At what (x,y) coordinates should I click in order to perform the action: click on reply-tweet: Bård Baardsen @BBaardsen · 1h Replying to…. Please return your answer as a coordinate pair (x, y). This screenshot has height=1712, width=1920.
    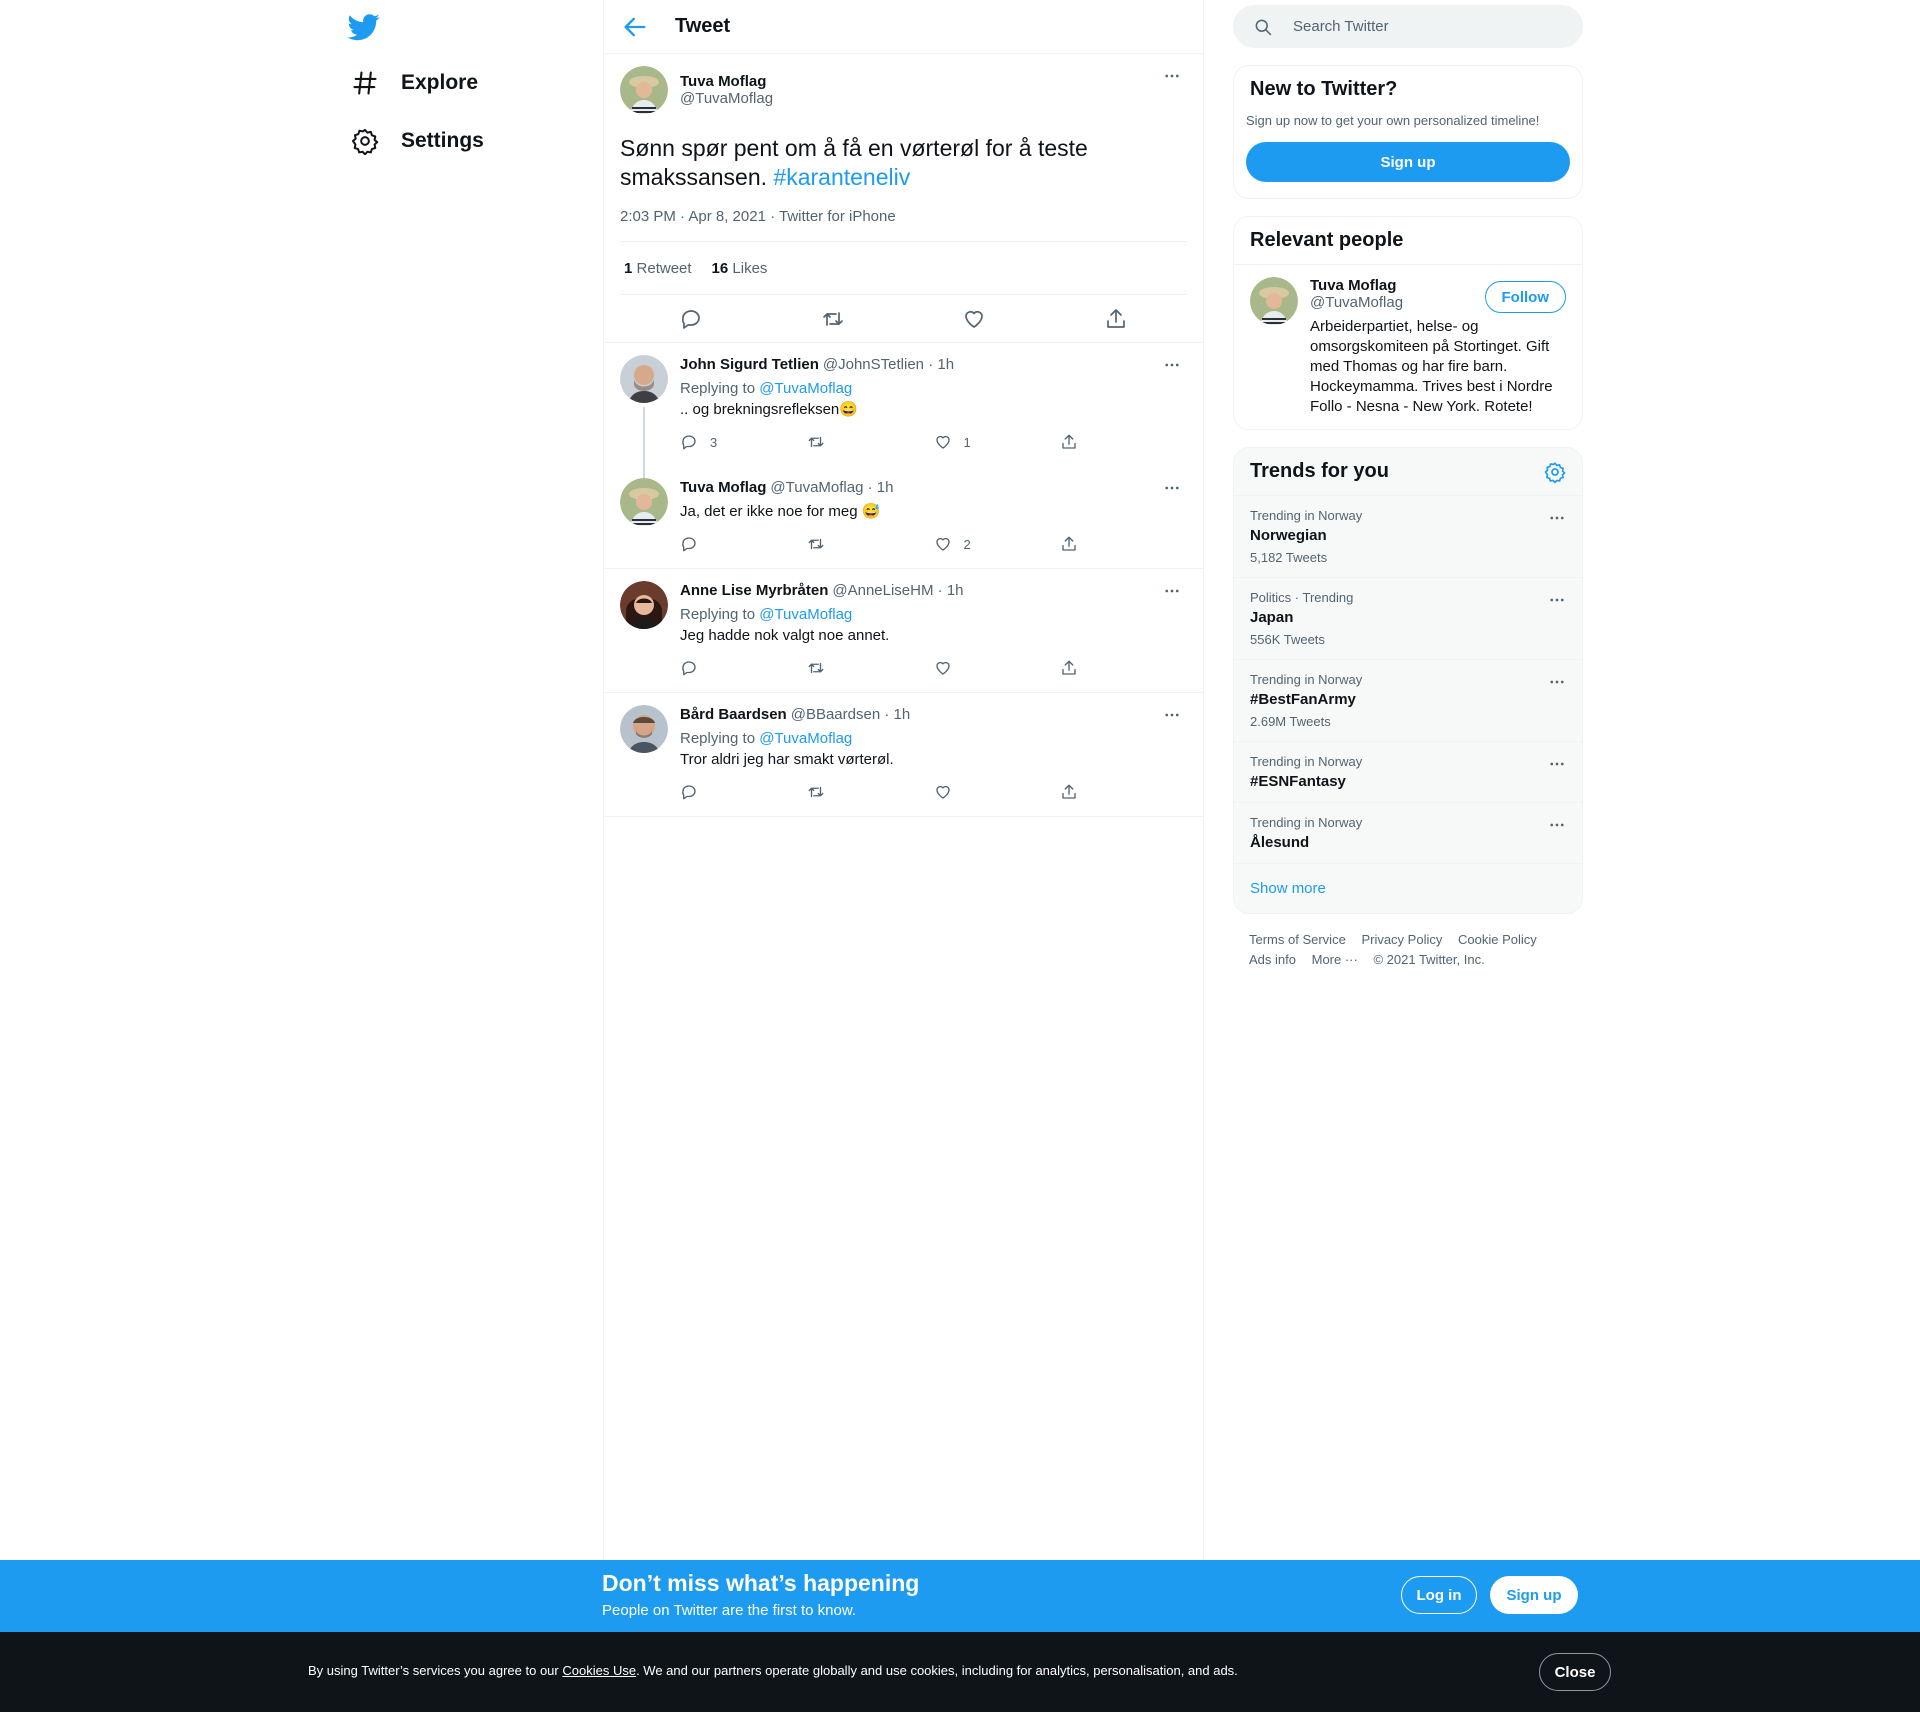
    Looking at the image, I should click on (903, 755).